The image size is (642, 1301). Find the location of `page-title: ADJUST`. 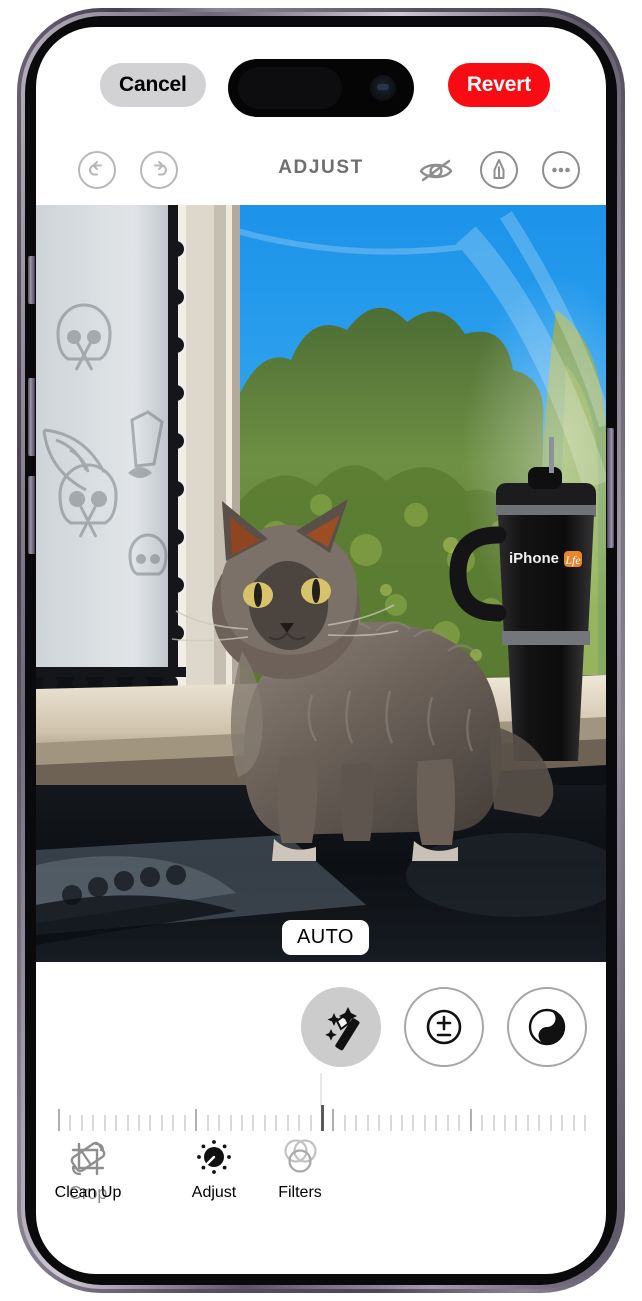

page-title: ADJUST is located at coordinates (321, 167).